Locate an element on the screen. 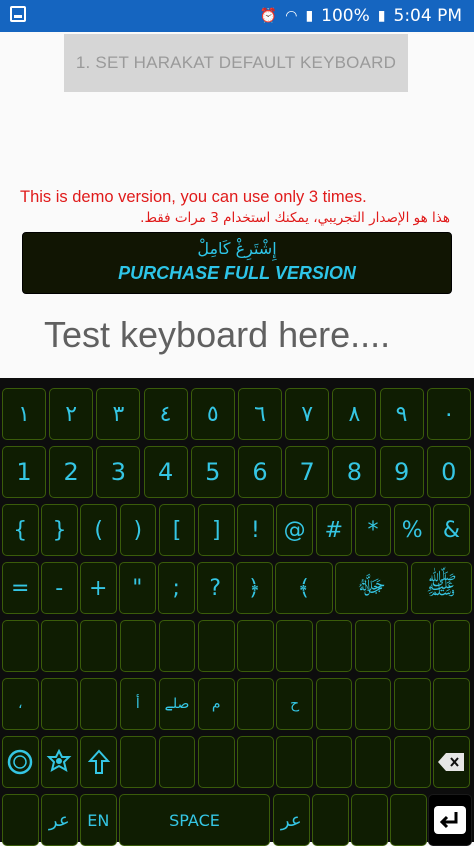  key-symbol: # is located at coordinates (334, 530).